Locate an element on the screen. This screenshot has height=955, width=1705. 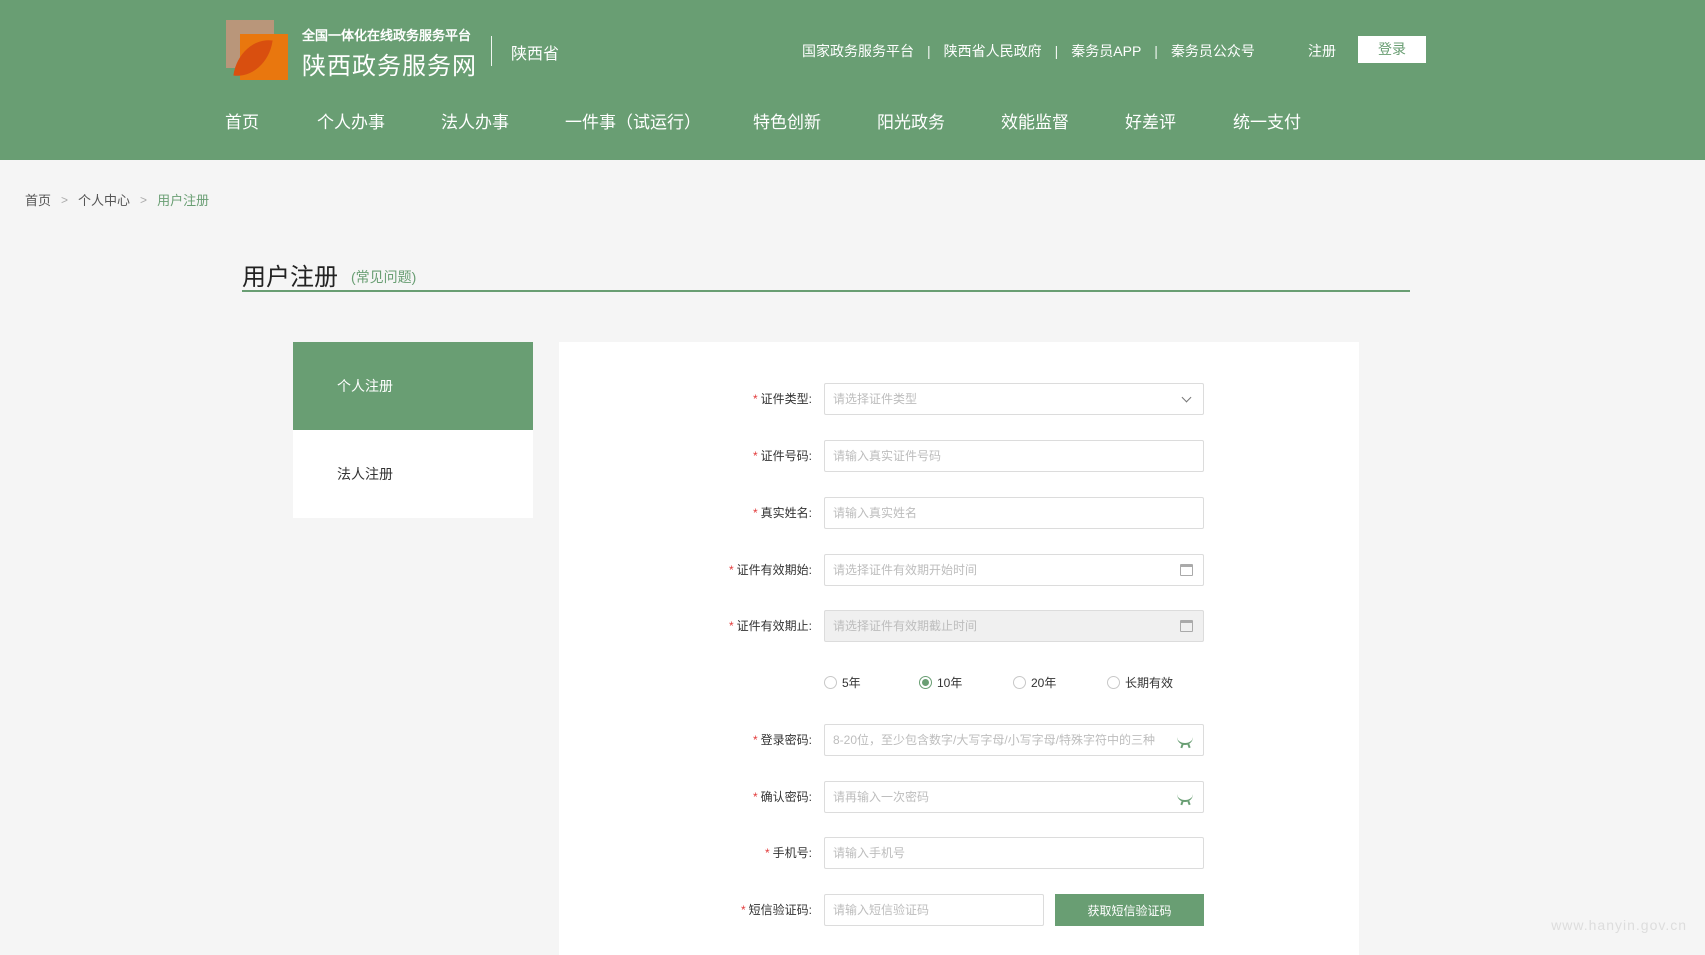
tab-legal-registration: 法人注册 is located at coordinates (413, 474).